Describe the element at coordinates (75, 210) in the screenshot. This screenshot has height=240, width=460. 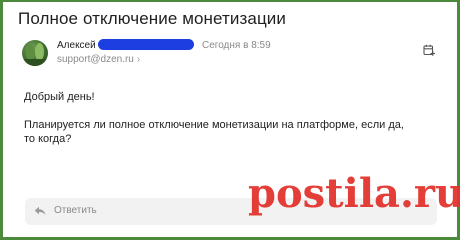
I see `reply-label: Ответить` at that location.